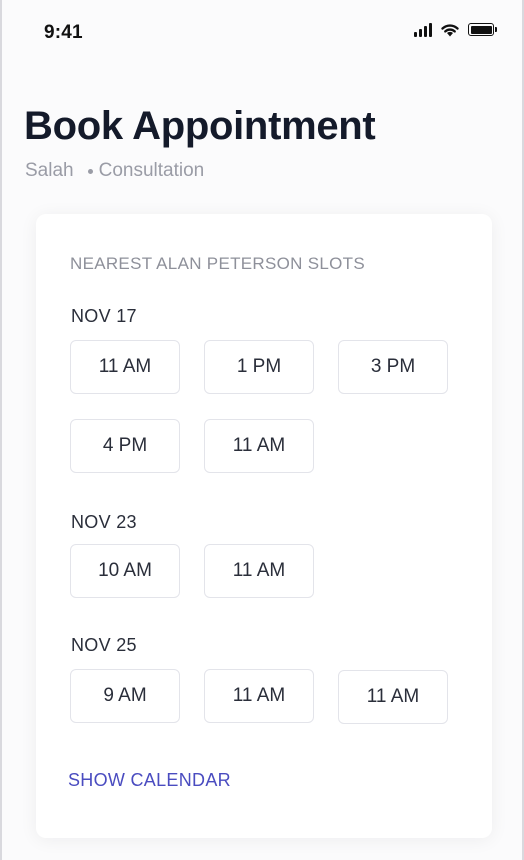 The width and height of the screenshot is (524, 860). What do you see at coordinates (125, 446) in the screenshot?
I see `time-slot-button: 4 PM` at bounding box center [125, 446].